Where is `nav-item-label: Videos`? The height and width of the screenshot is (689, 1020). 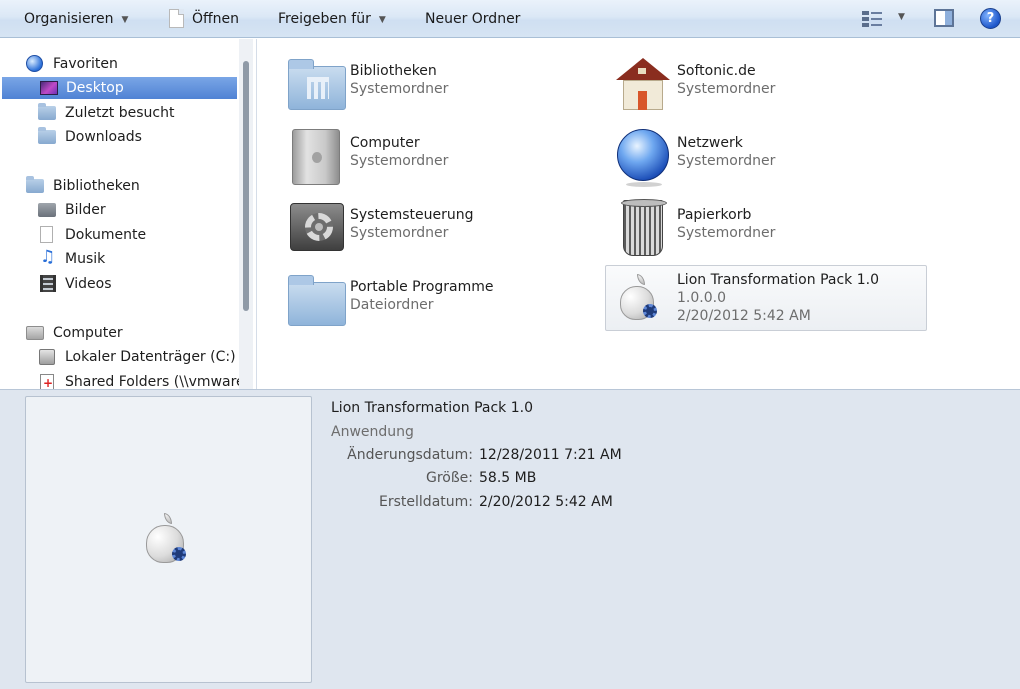 nav-item-label: Videos is located at coordinates (88, 284).